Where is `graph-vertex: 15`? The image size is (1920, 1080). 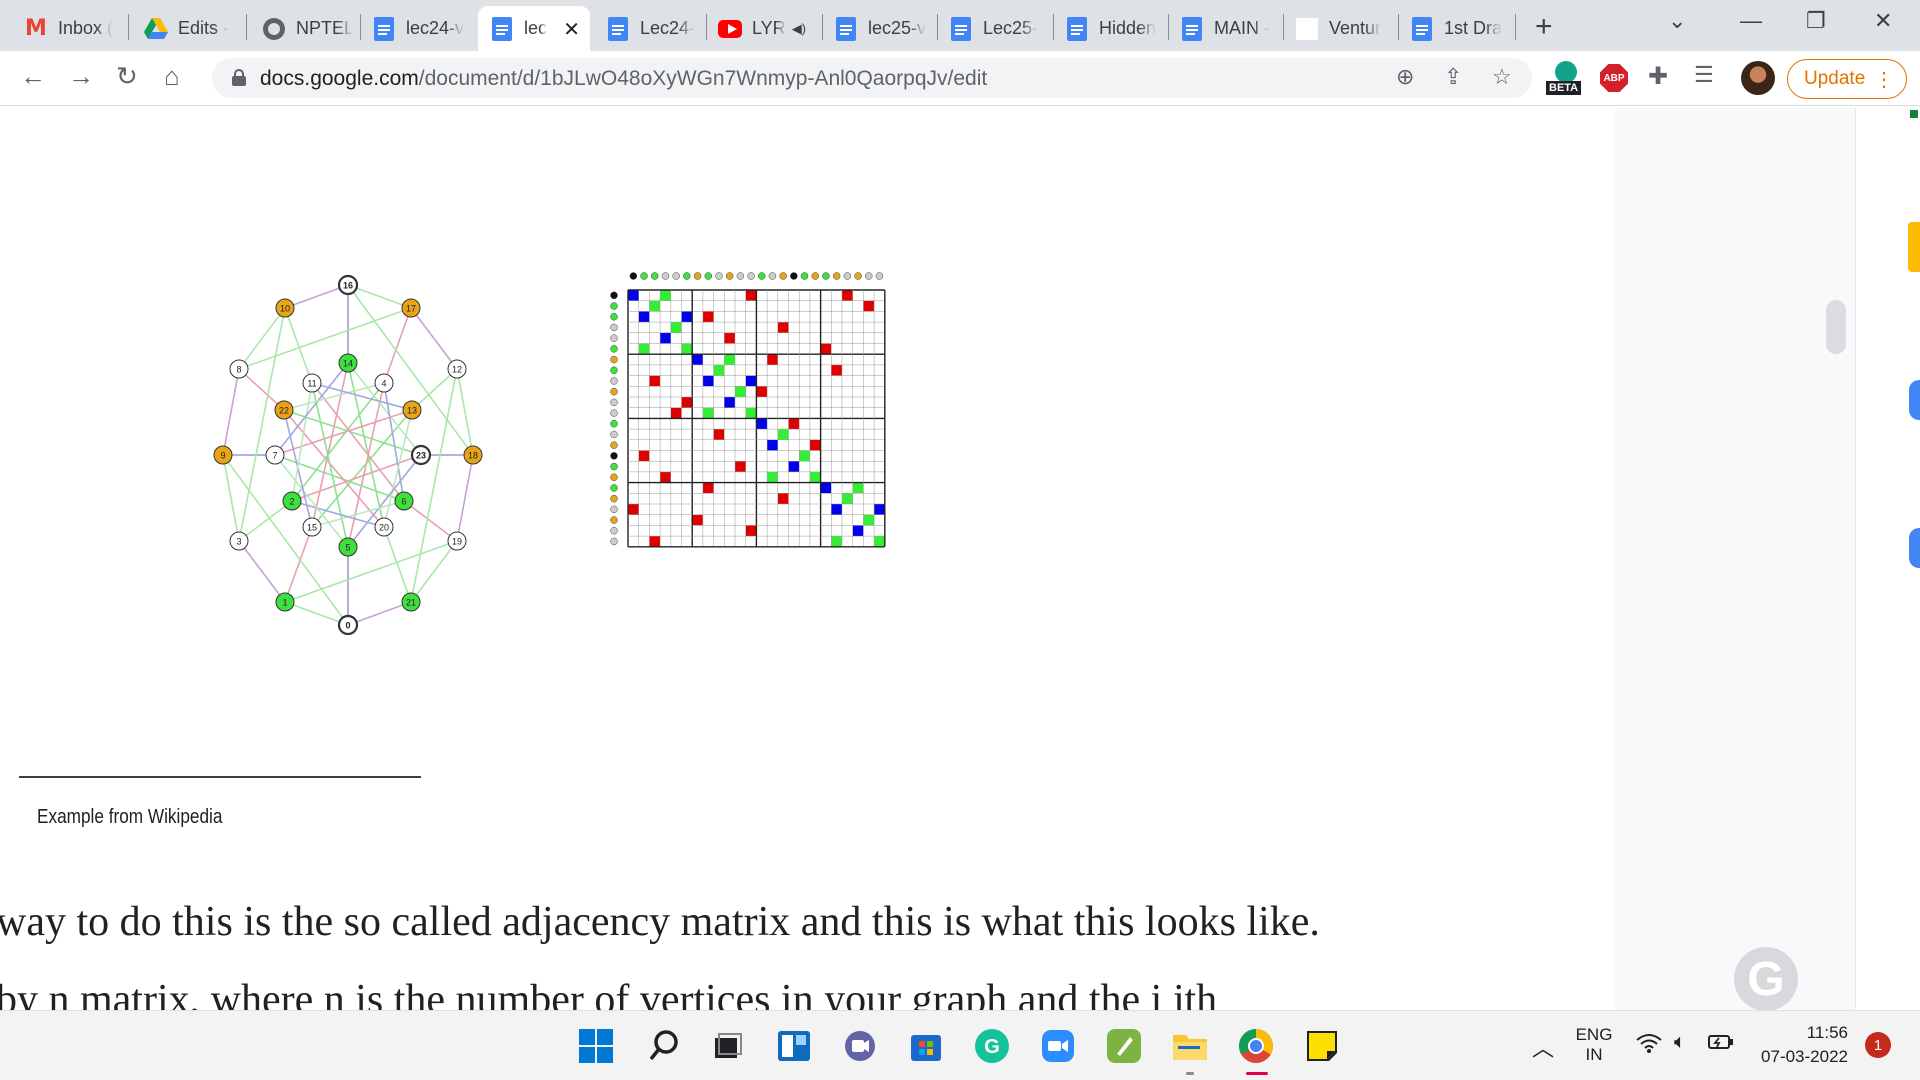
graph-vertex: 15 is located at coordinates (312, 527).